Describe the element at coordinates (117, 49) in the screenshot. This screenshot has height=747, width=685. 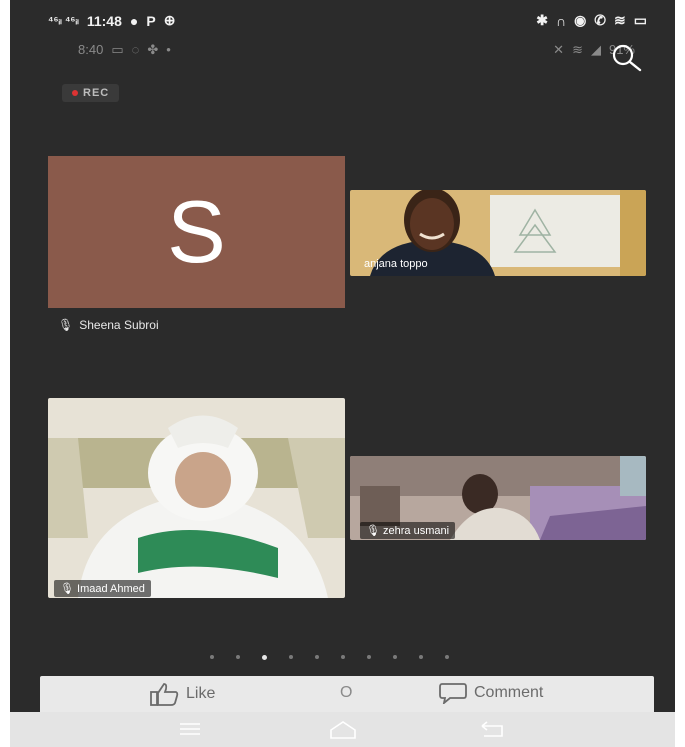
I see `image-icon: ▭` at that location.